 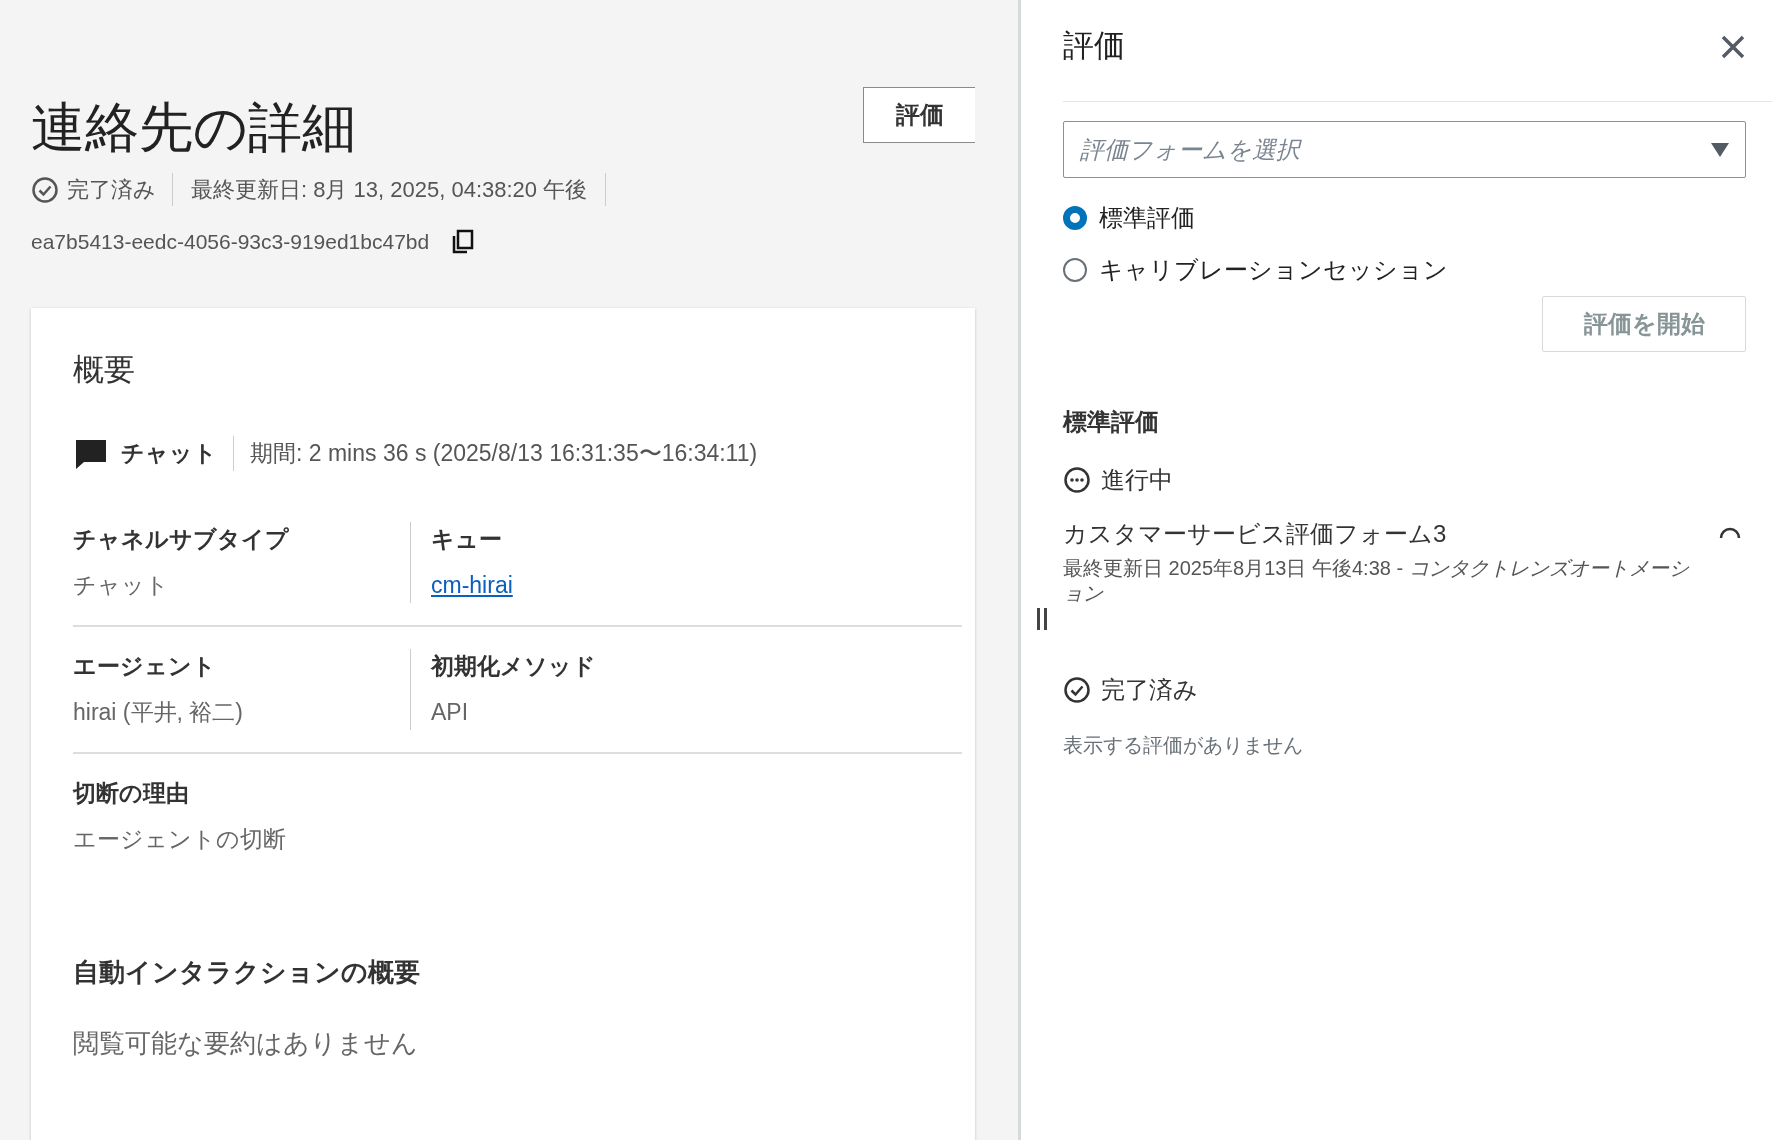 I want to click on evaluation-meta-text: 最終更新日 2025年8月13日 午後4:38 - コンタクトレンズオートメーション, so click(x=1376, y=581).